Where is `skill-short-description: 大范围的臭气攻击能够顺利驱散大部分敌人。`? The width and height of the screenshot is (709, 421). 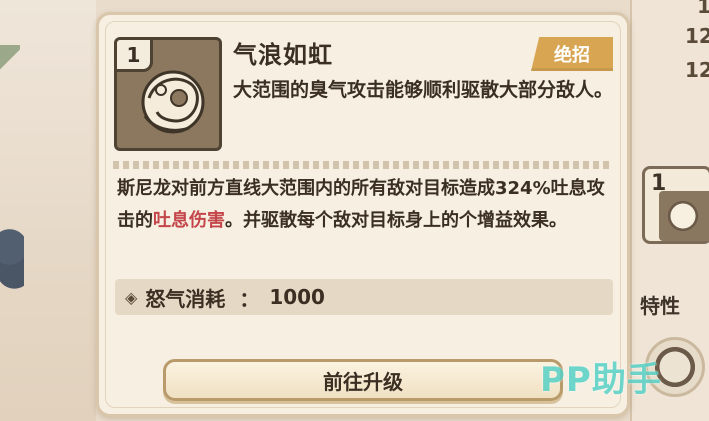
skill-short-description: 大范围的臭气攻击能够顺利驱散大部分敌人。 is located at coordinates (423, 90).